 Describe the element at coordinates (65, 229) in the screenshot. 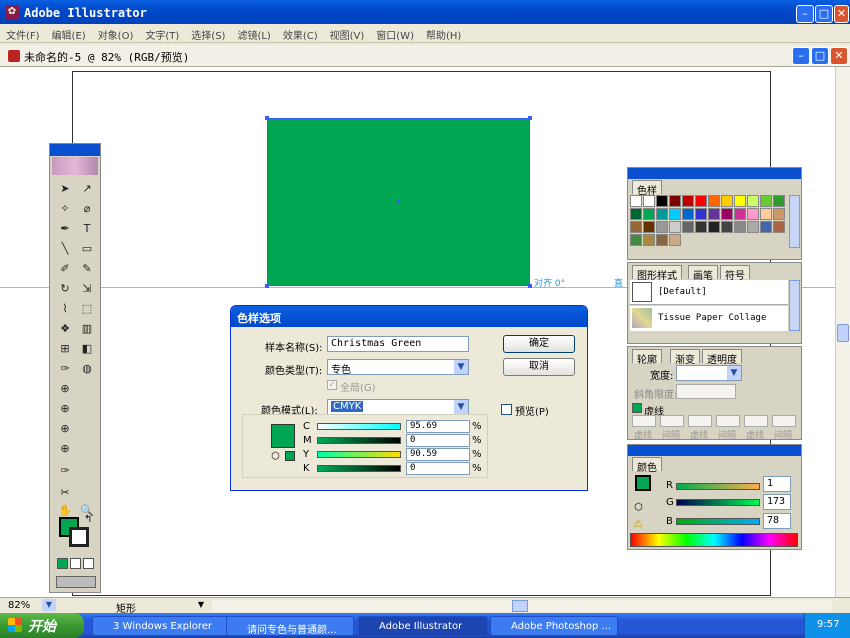

I see `pen-tool-icon: ✒` at that location.